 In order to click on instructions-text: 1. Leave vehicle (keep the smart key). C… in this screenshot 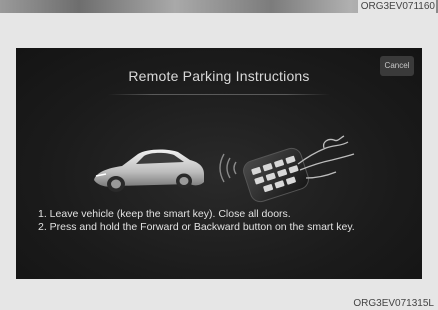, I will do `click(224, 220)`.